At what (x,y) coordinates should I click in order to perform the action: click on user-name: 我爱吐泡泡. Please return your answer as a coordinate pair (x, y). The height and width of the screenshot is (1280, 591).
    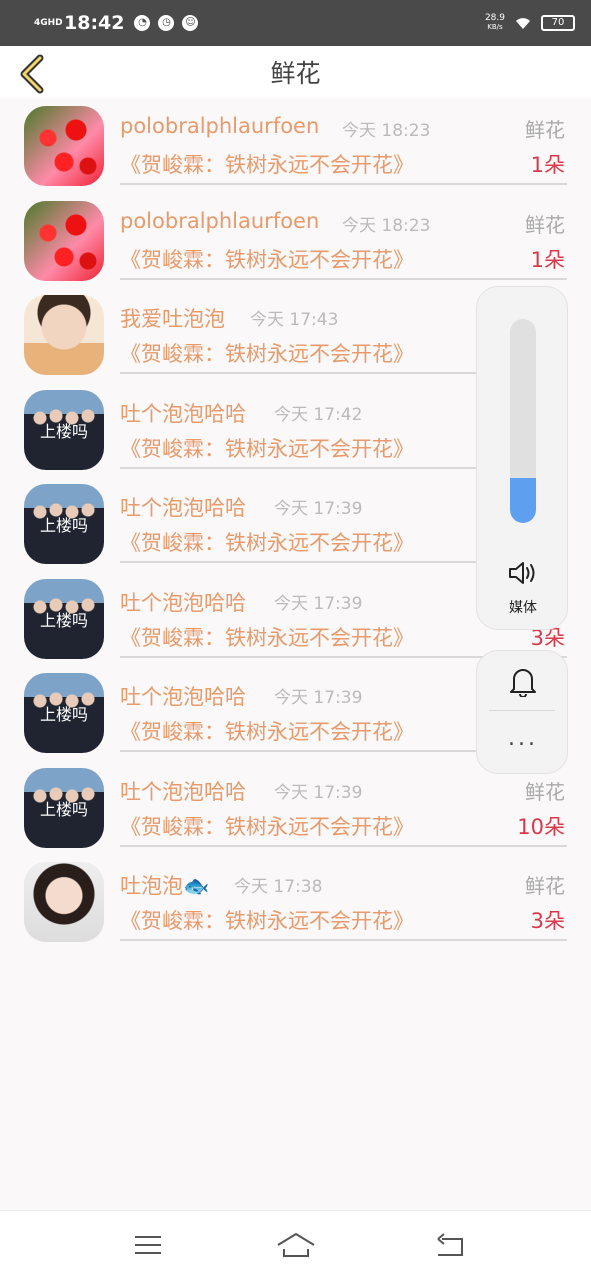
    Looking at the image, I should click on (172, 319).